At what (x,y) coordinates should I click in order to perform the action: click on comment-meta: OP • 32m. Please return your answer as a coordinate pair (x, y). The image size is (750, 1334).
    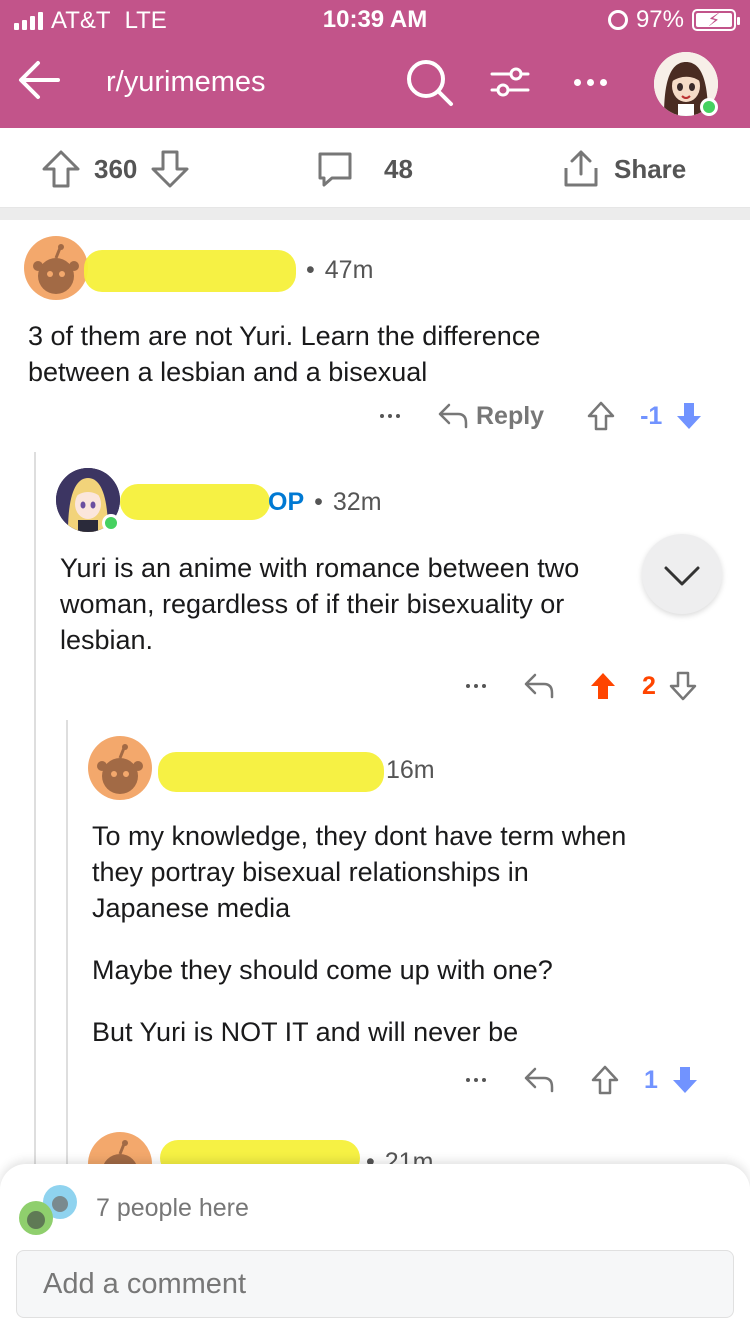
    Looking at the image, I should click on (325, 502).